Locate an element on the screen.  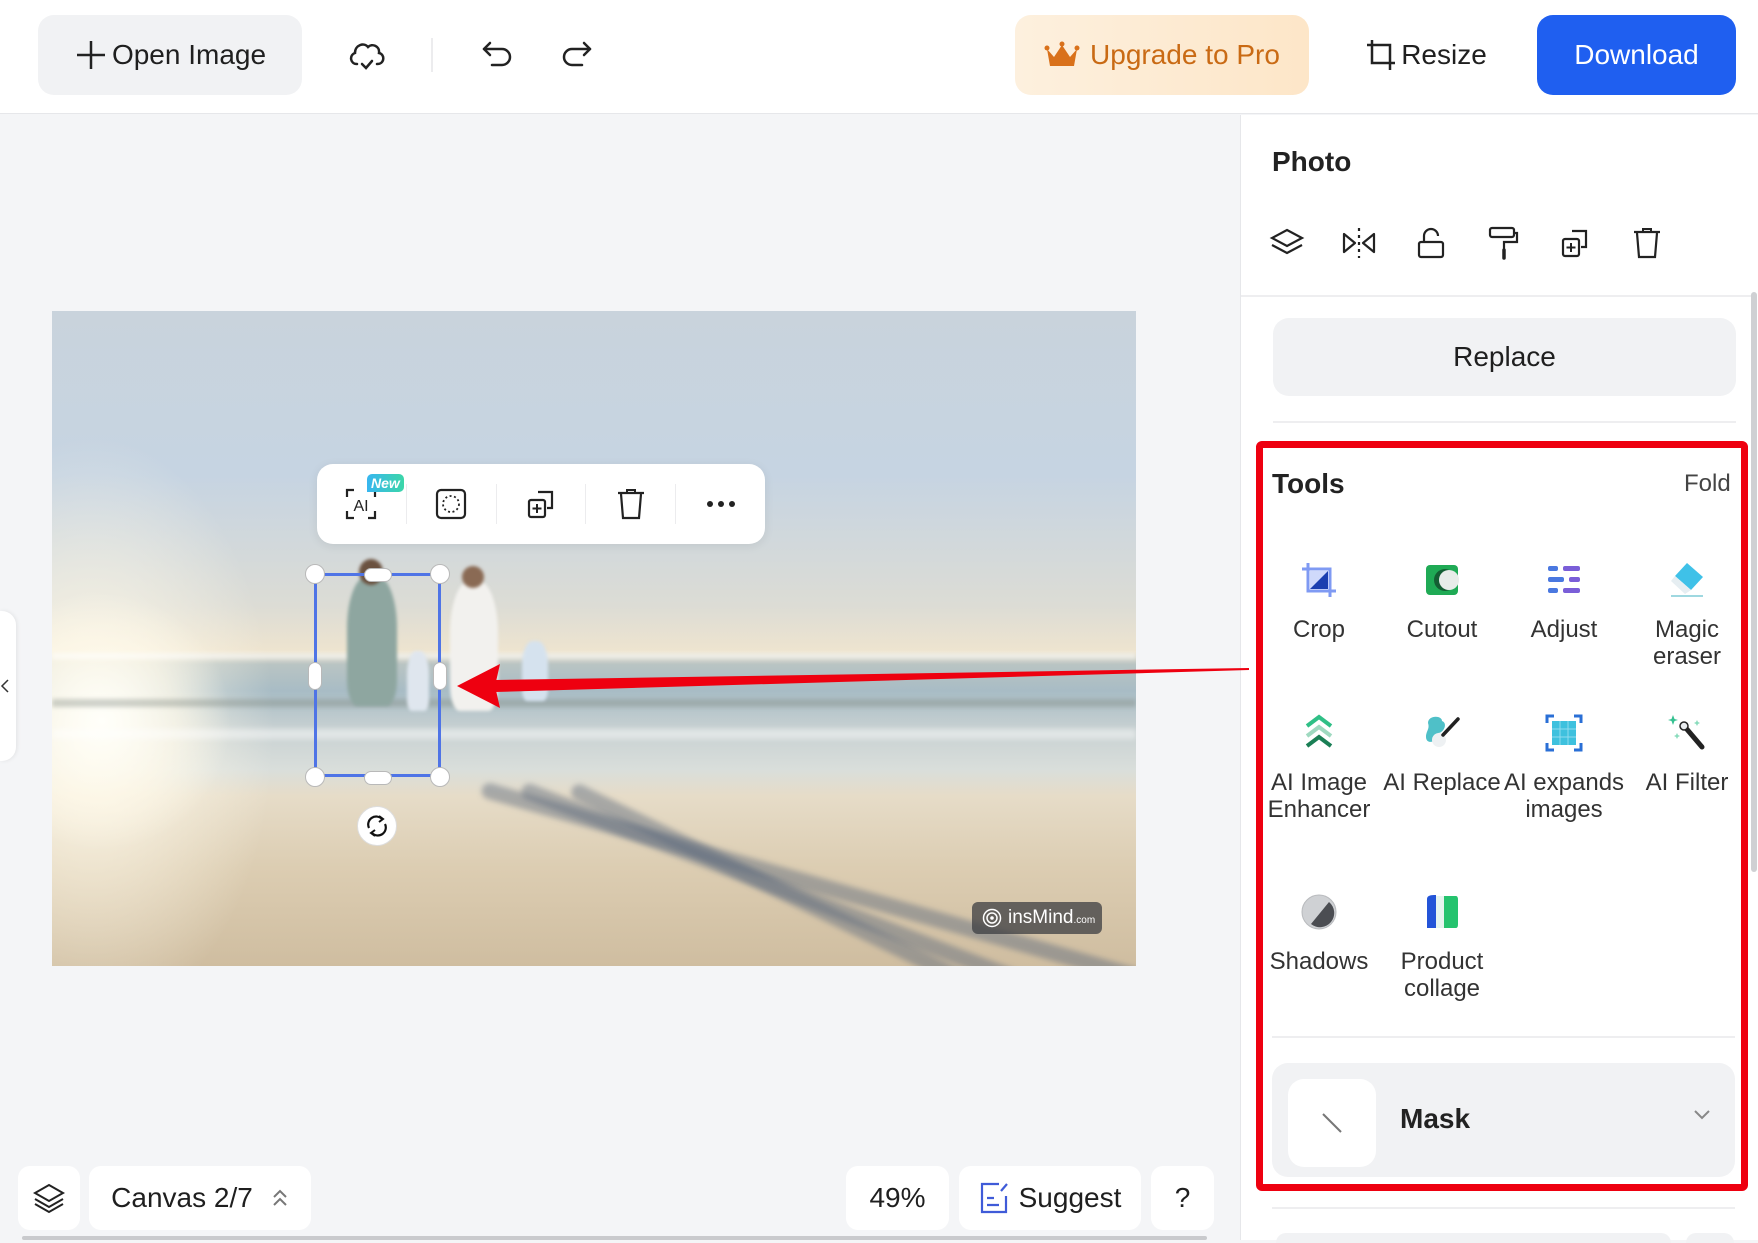
upgrade-to-pro-button: Upgrade to Pro is located at coordinates (1162, 55).